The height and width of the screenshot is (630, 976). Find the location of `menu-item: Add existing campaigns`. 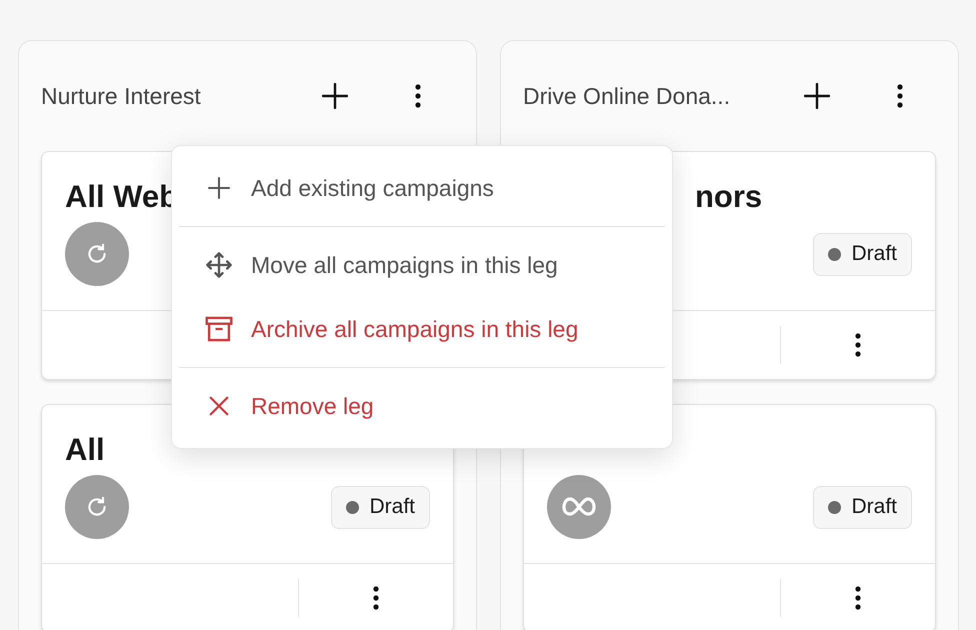

menu-item: Add existing campaigns is located at coordinates (422, 188).